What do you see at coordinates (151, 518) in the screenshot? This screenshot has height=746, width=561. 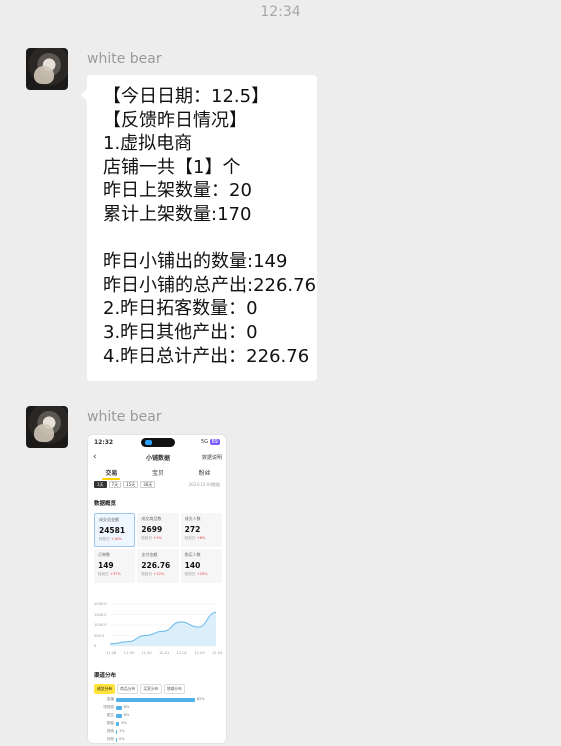 I see `metric-label: 成交商品数` at bounding box center [151, 518].